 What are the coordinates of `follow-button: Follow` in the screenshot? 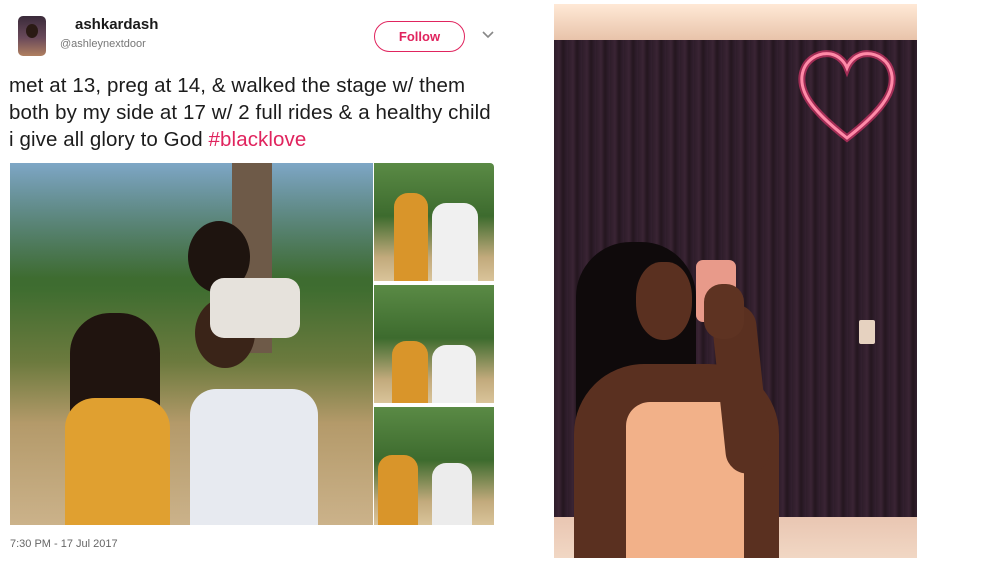 It's located at (419, 36).